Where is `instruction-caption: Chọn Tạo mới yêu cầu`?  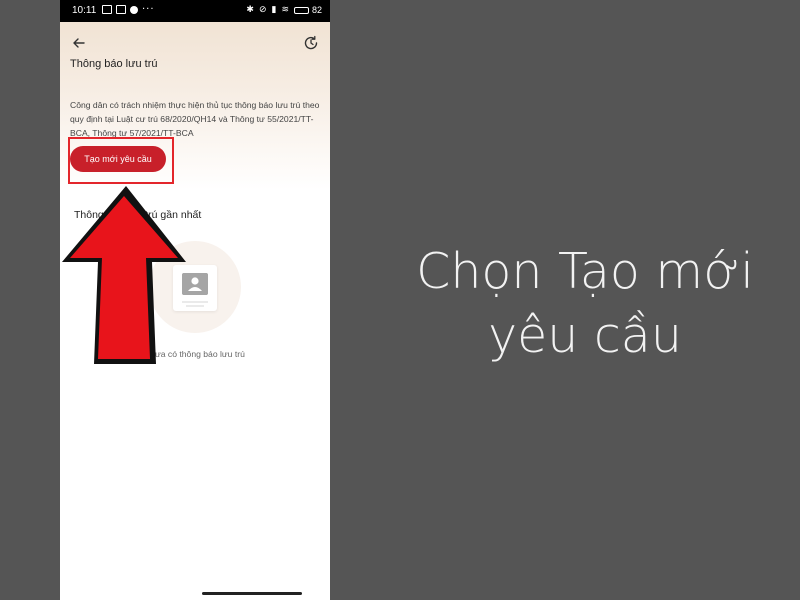
instruction-caption: Chọn Tạo mới yêu cầu is located at coordinates (575, 304).